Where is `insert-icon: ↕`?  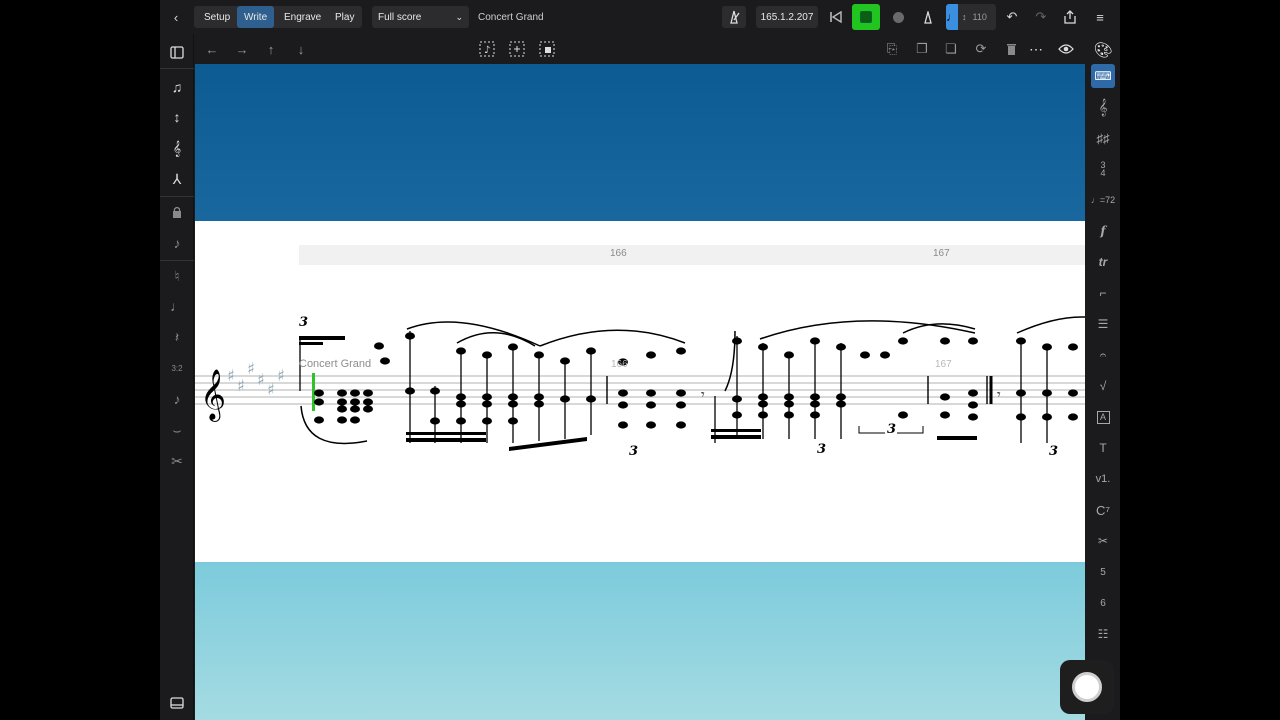
insert-icon: ↕ is located at coordinates (177, 117).